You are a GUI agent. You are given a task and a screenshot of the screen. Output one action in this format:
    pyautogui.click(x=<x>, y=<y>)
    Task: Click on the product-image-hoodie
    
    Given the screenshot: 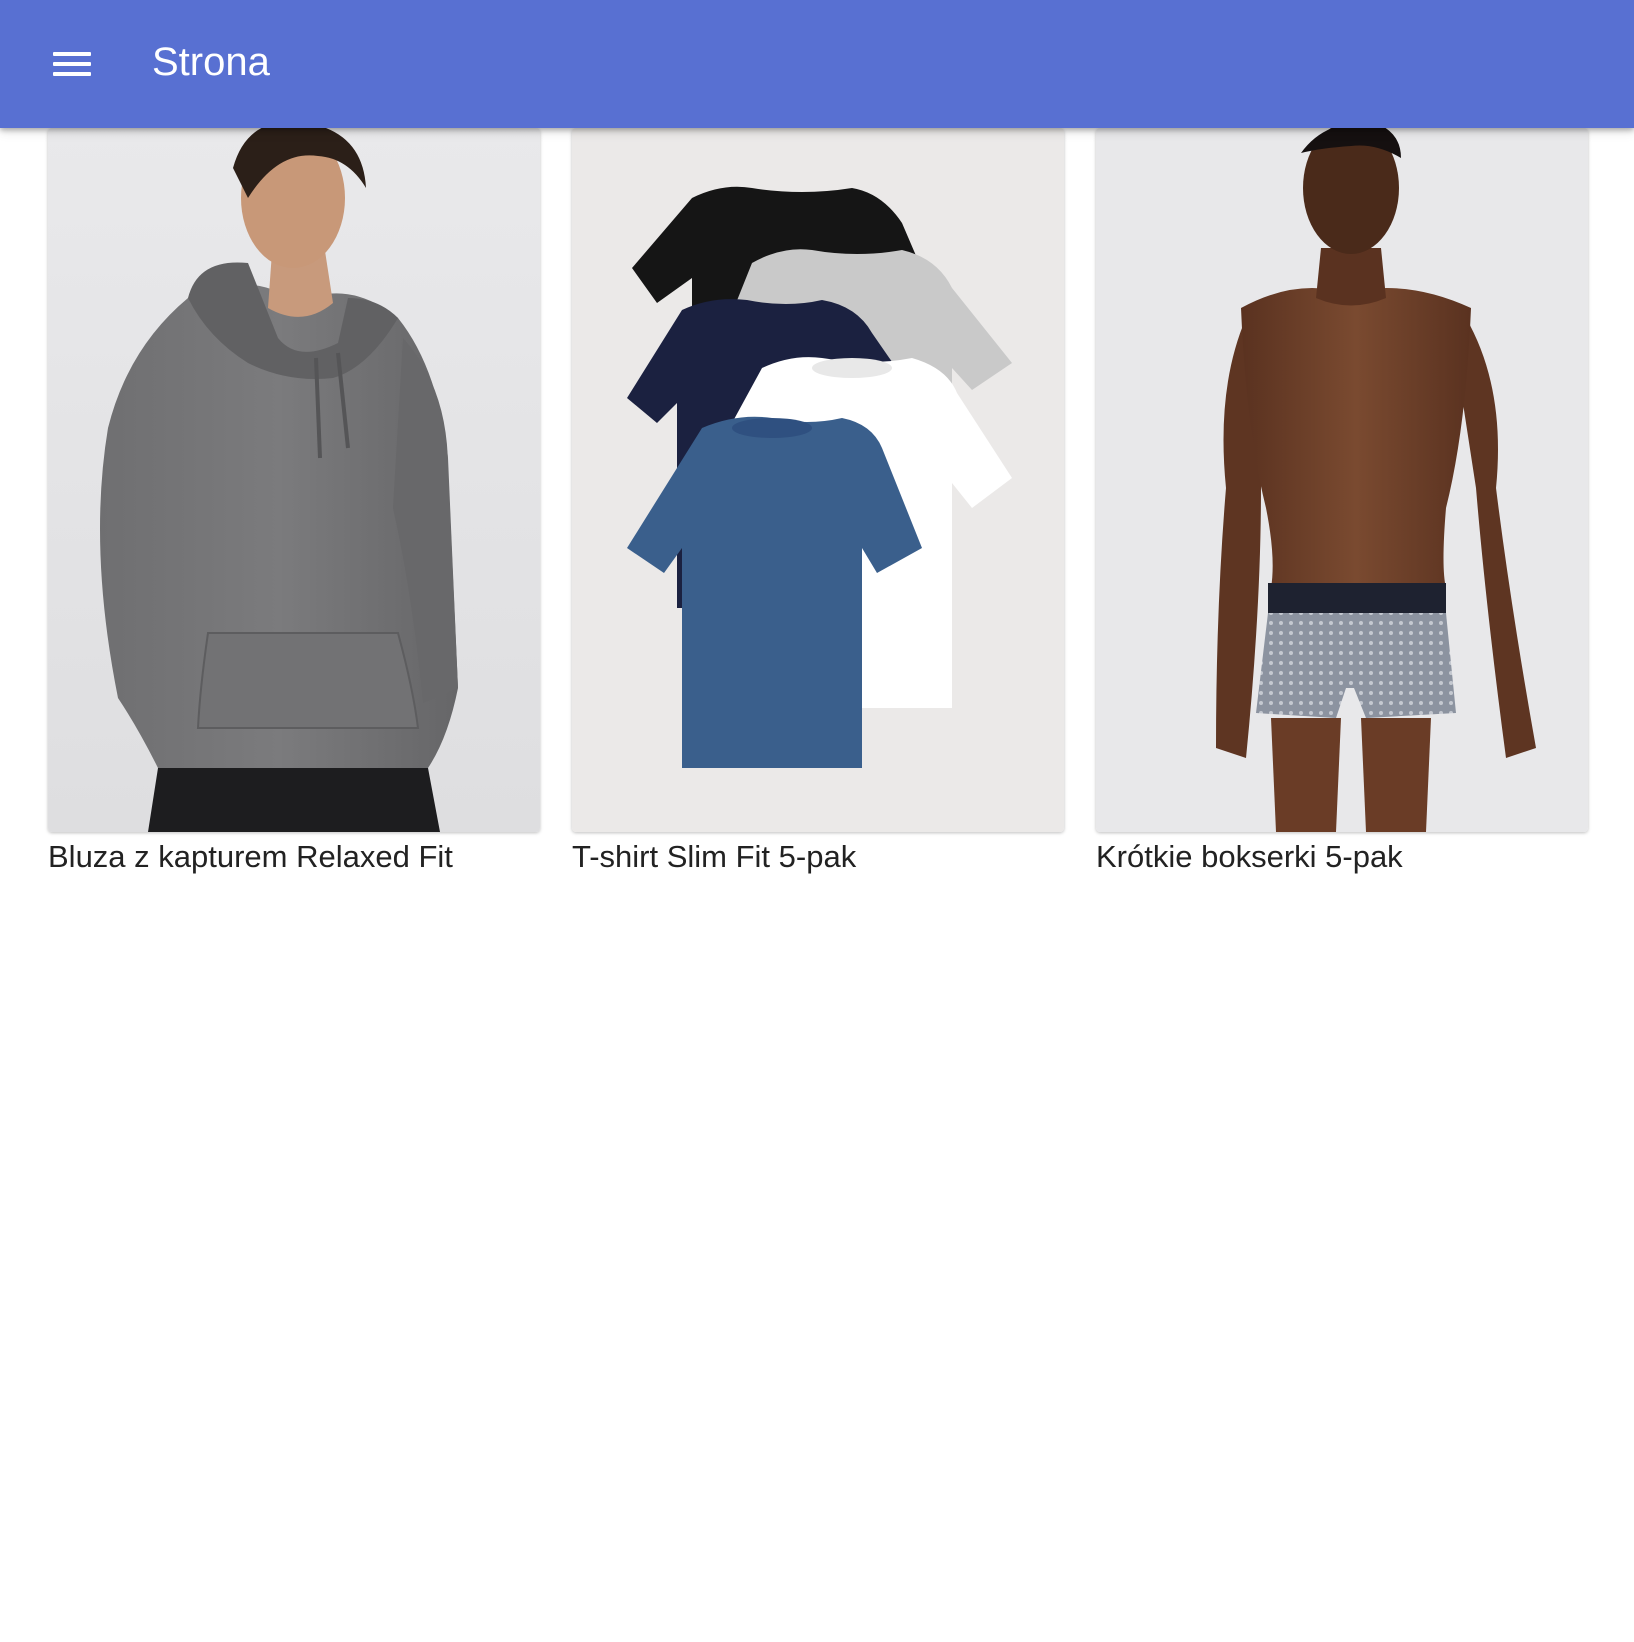 What is the action you would take?
    pyautogui.click(x=294, y=480)
    